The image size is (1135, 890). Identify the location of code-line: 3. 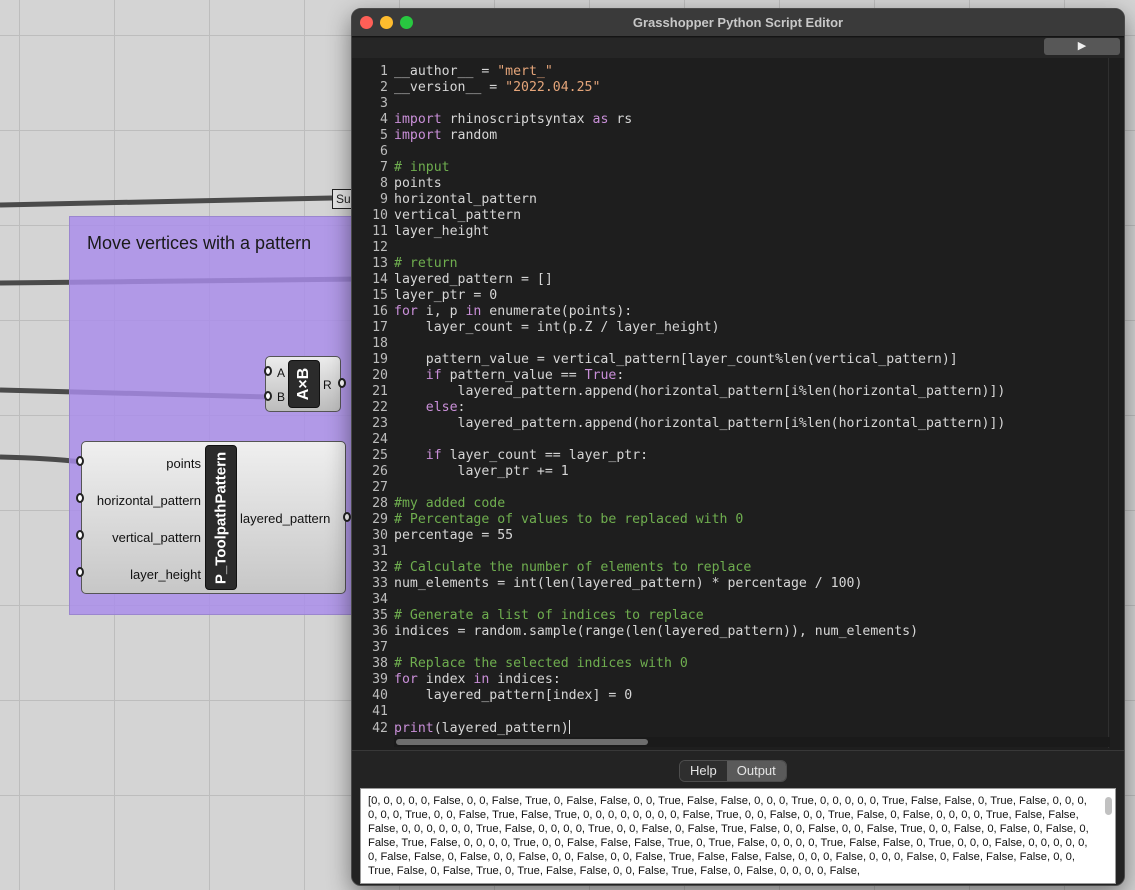
(730, 104).